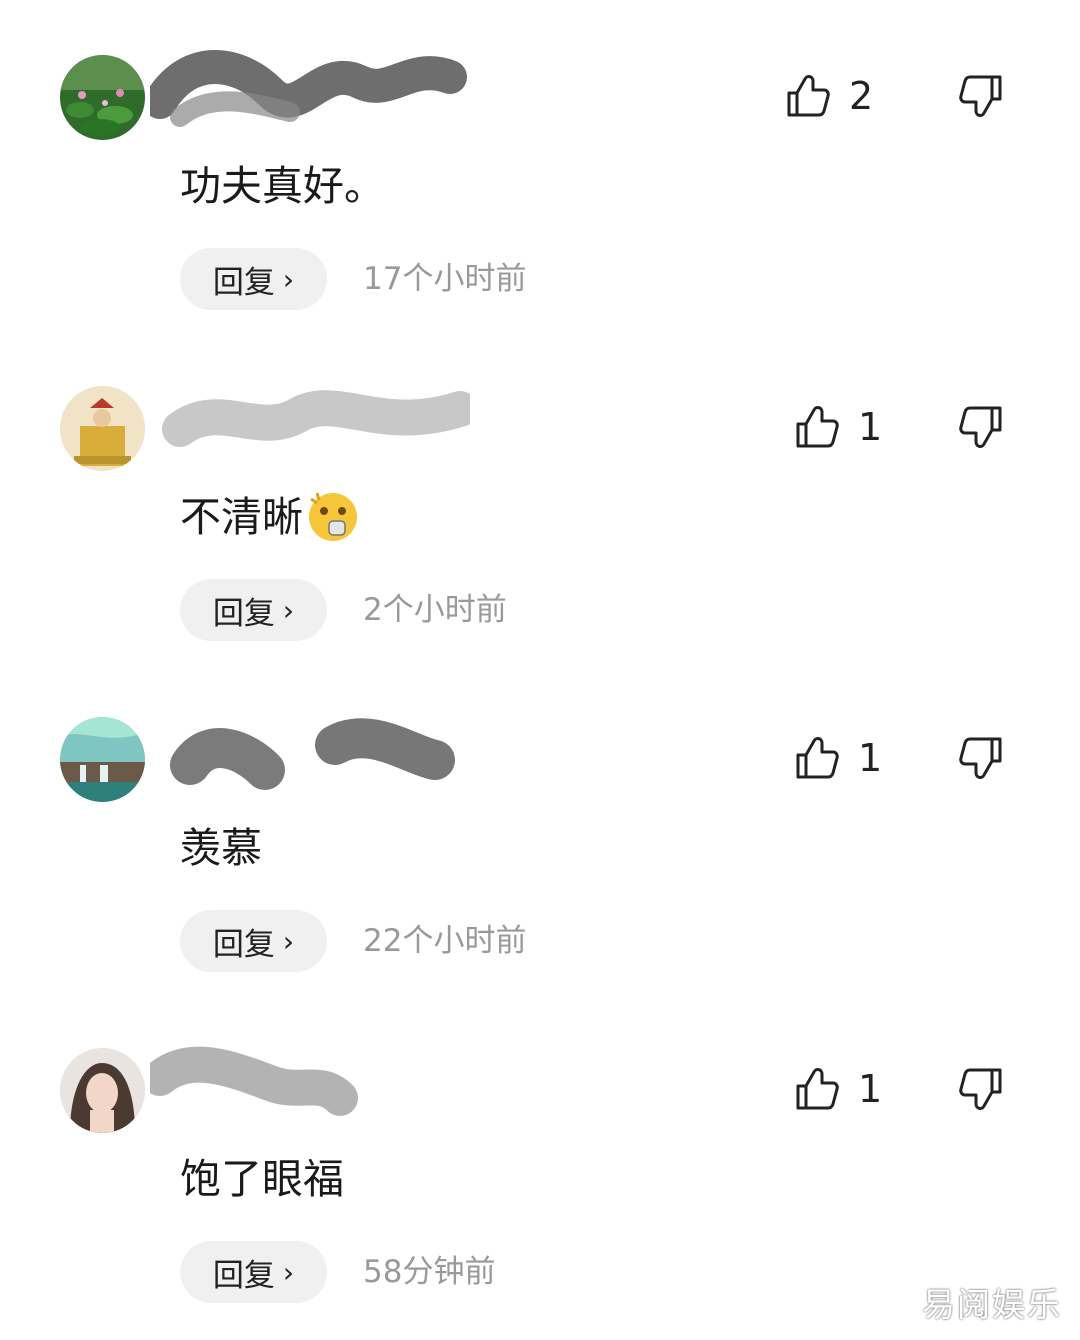  I want to click on dizzy-face-emoji-icon, so click(333, 517).